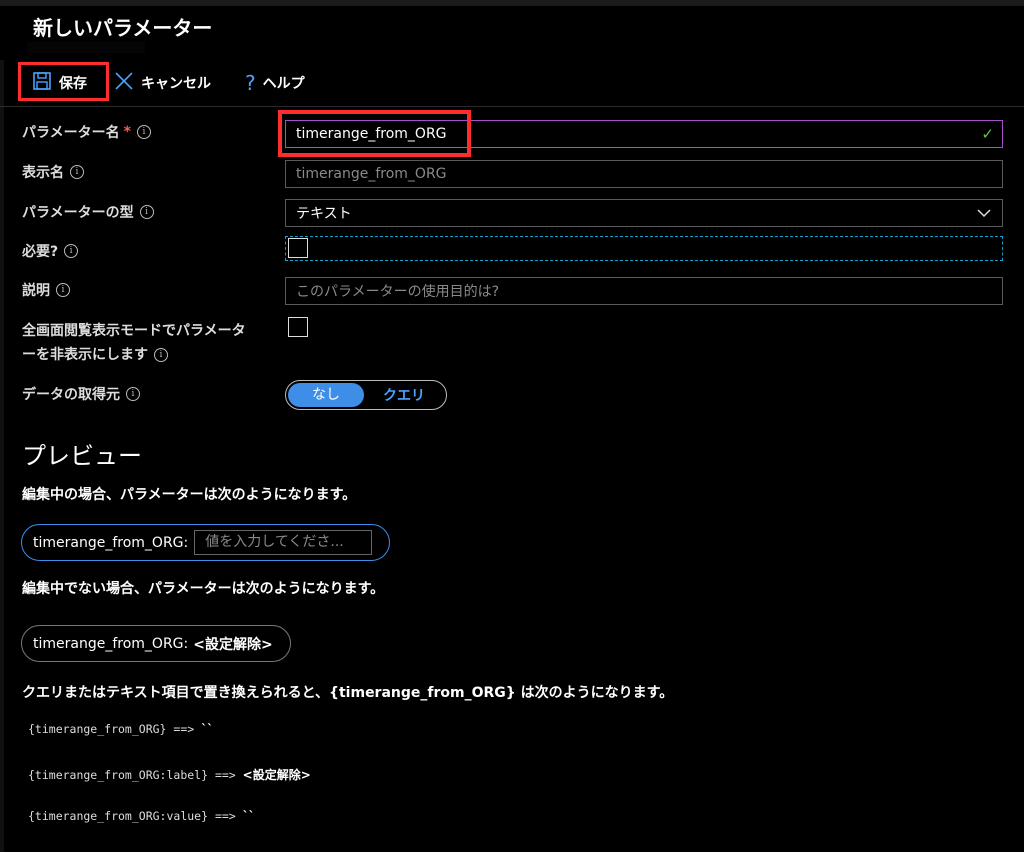 This screenshot has height=852, width=1024. Describe the element at coordinates (984, 215) in the screenshot. I see `chevron-down-icon` at that location.